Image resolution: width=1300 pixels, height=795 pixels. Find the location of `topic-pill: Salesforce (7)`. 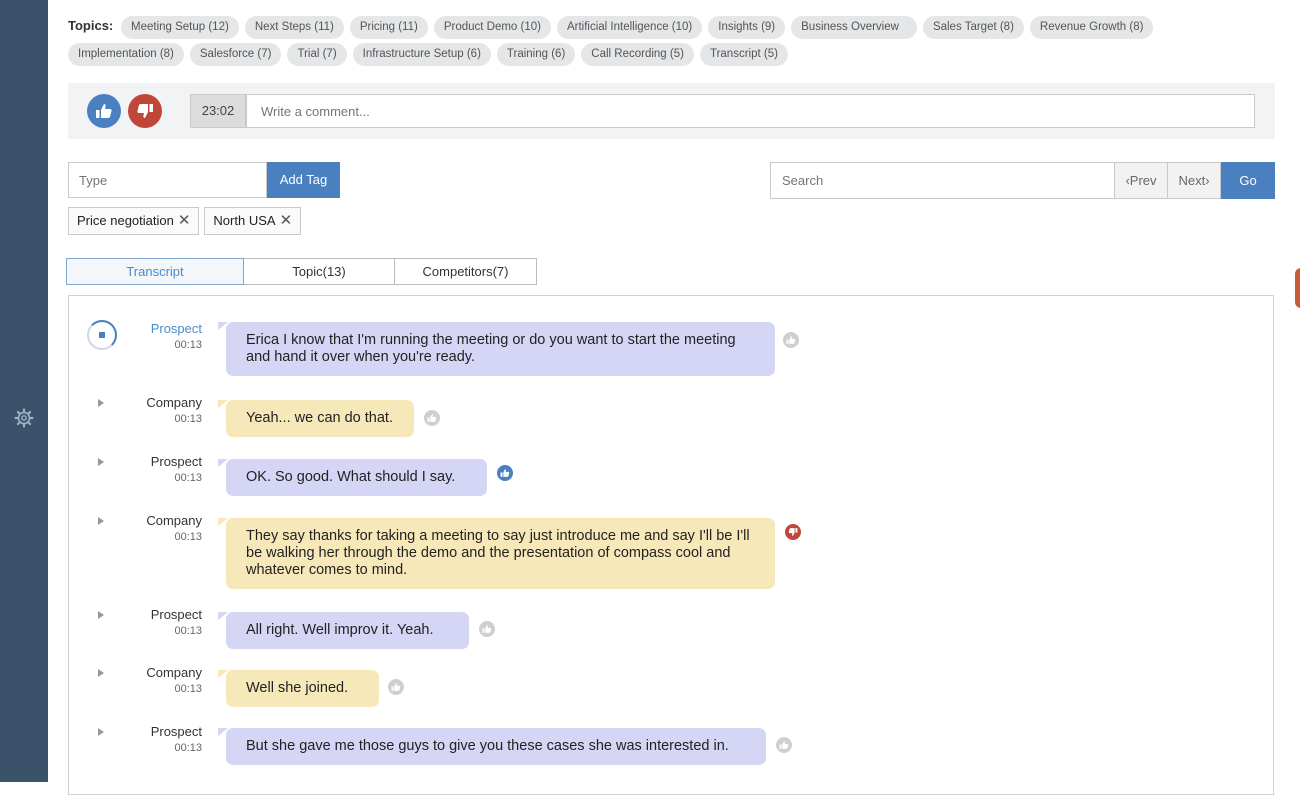

topic-pill: Salesforce (7) is located at coordinates (235, 54).